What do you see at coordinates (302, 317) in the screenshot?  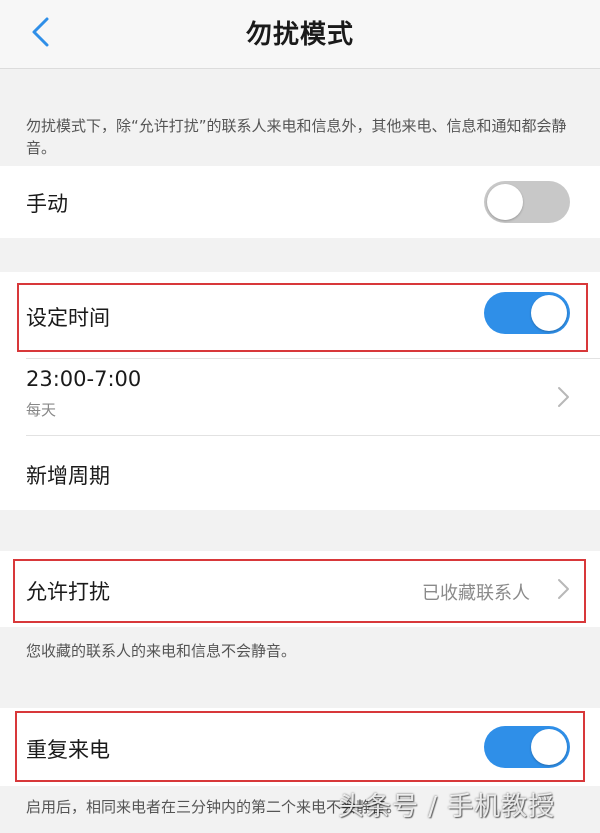 I see `highlight-box-schedule` at bounding box center [302, 317].